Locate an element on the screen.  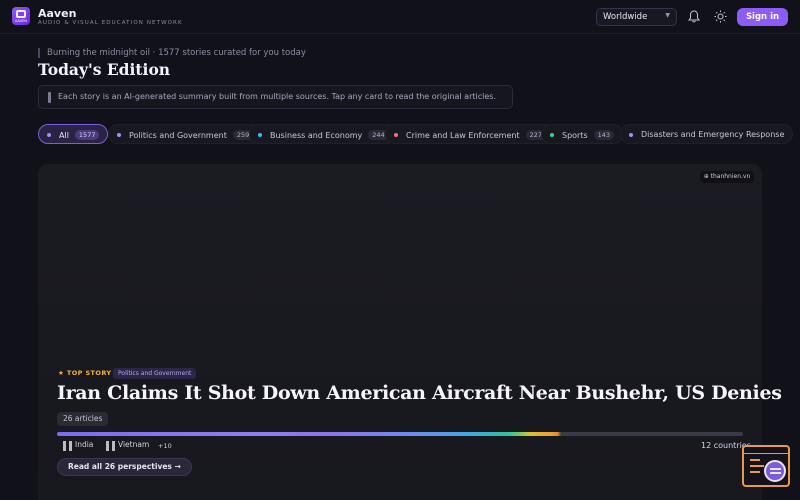
brand-logo: AAVEN is located at coordinates (21, 16).